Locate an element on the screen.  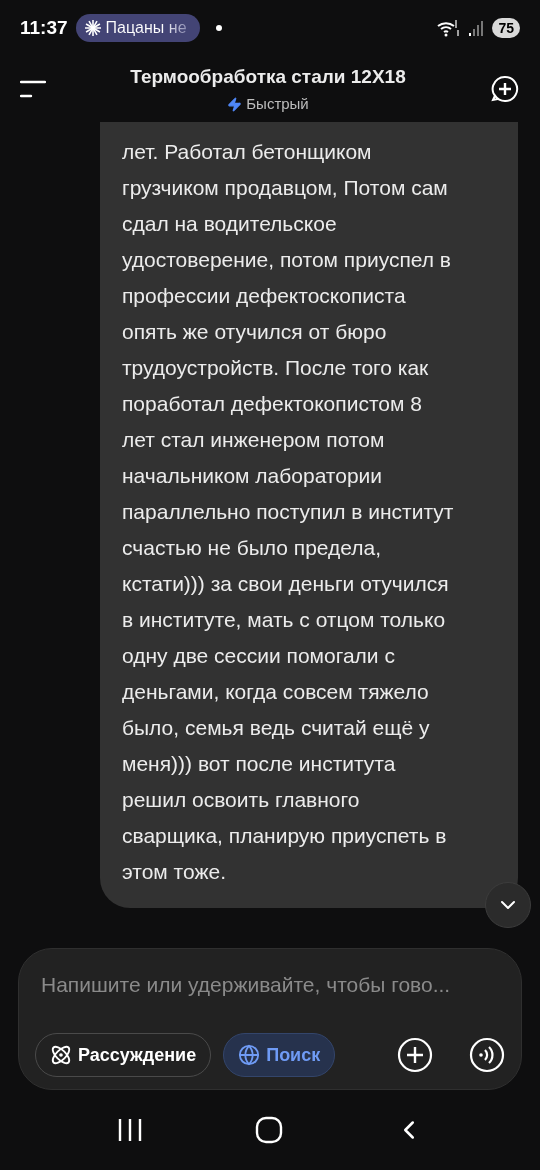
add-icon is located at coordinates (415, 1055).